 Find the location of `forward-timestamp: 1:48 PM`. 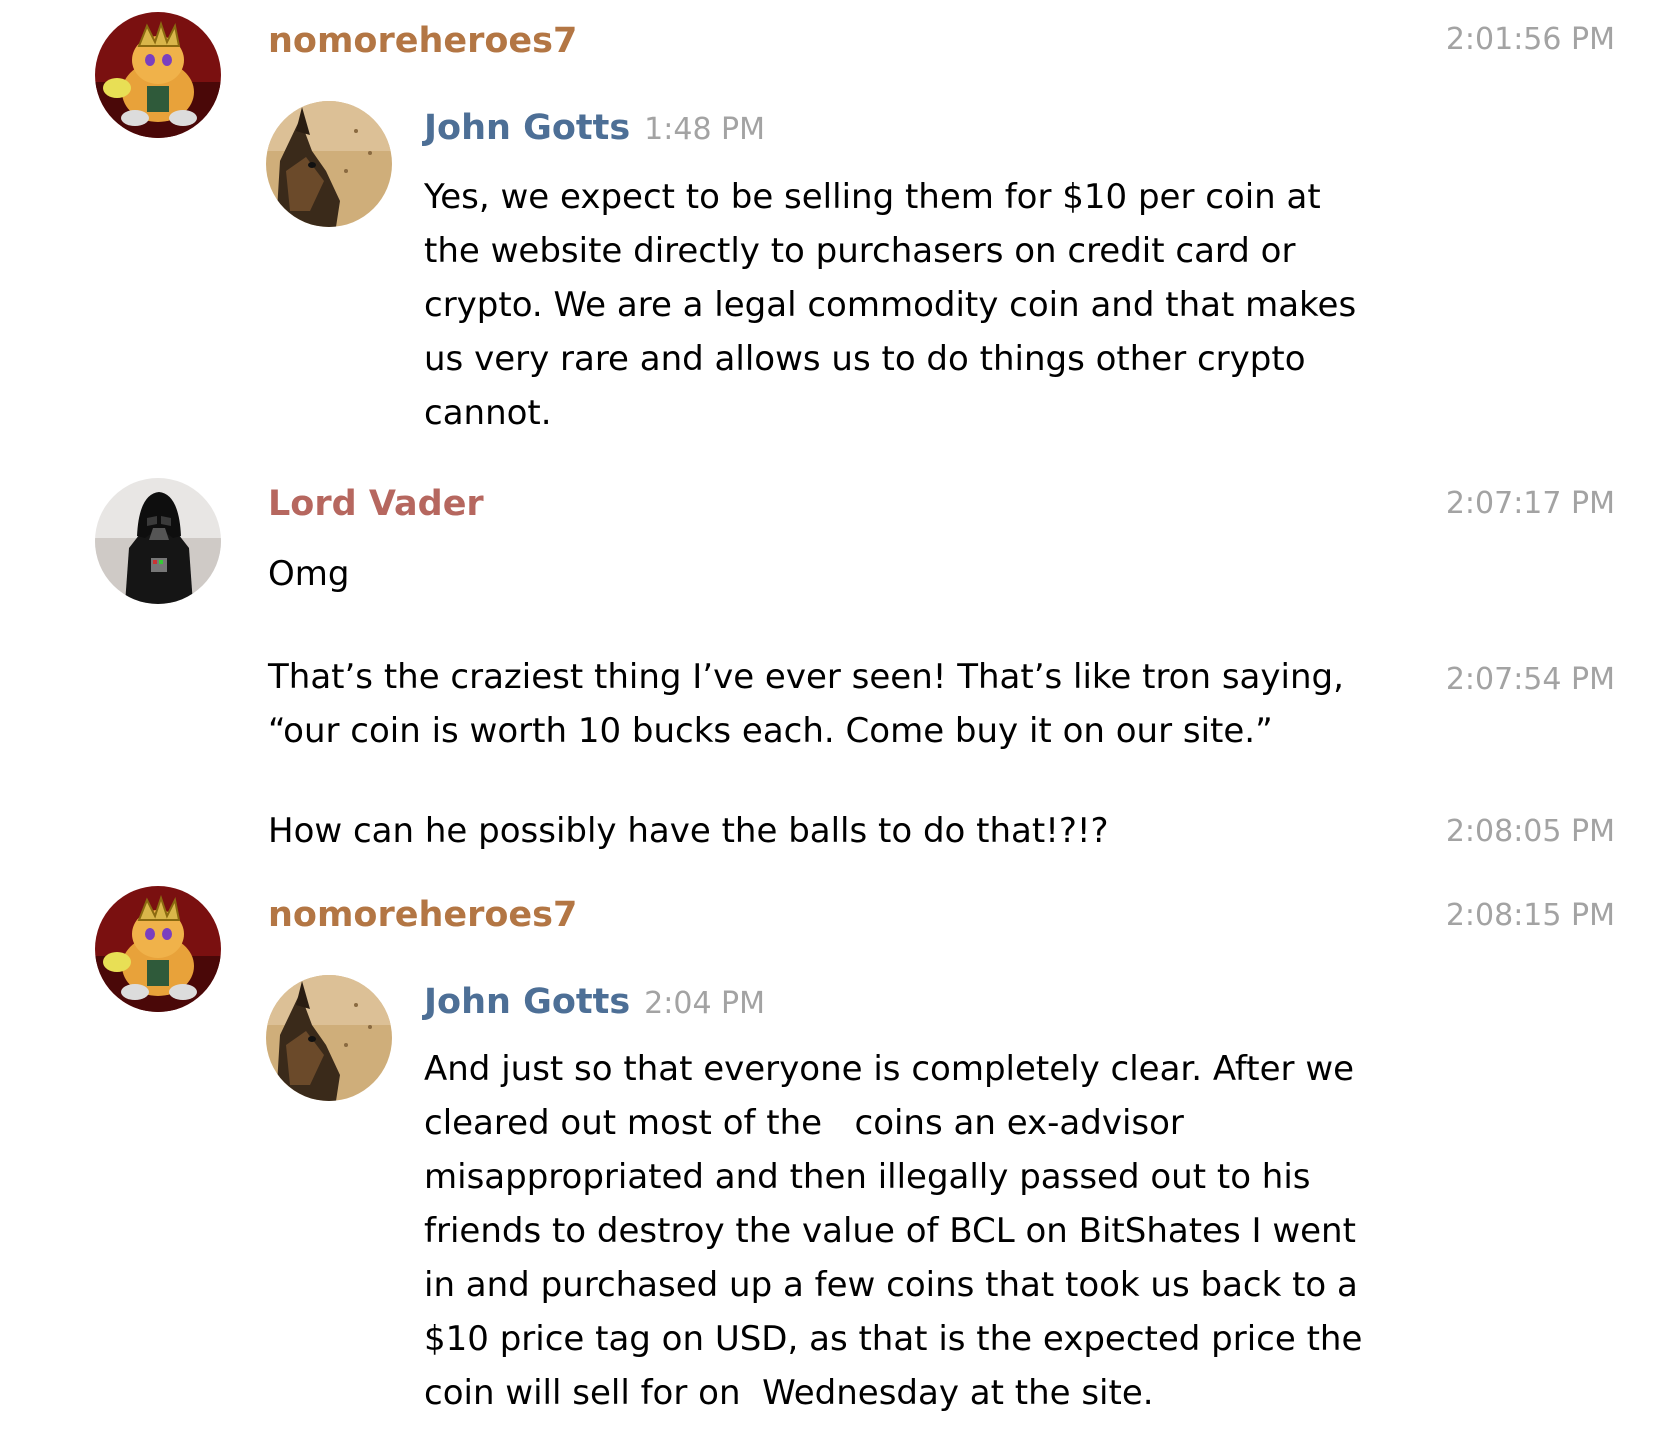

forward-timestamp: 1:48 PM is located at coordinates (705, 129).